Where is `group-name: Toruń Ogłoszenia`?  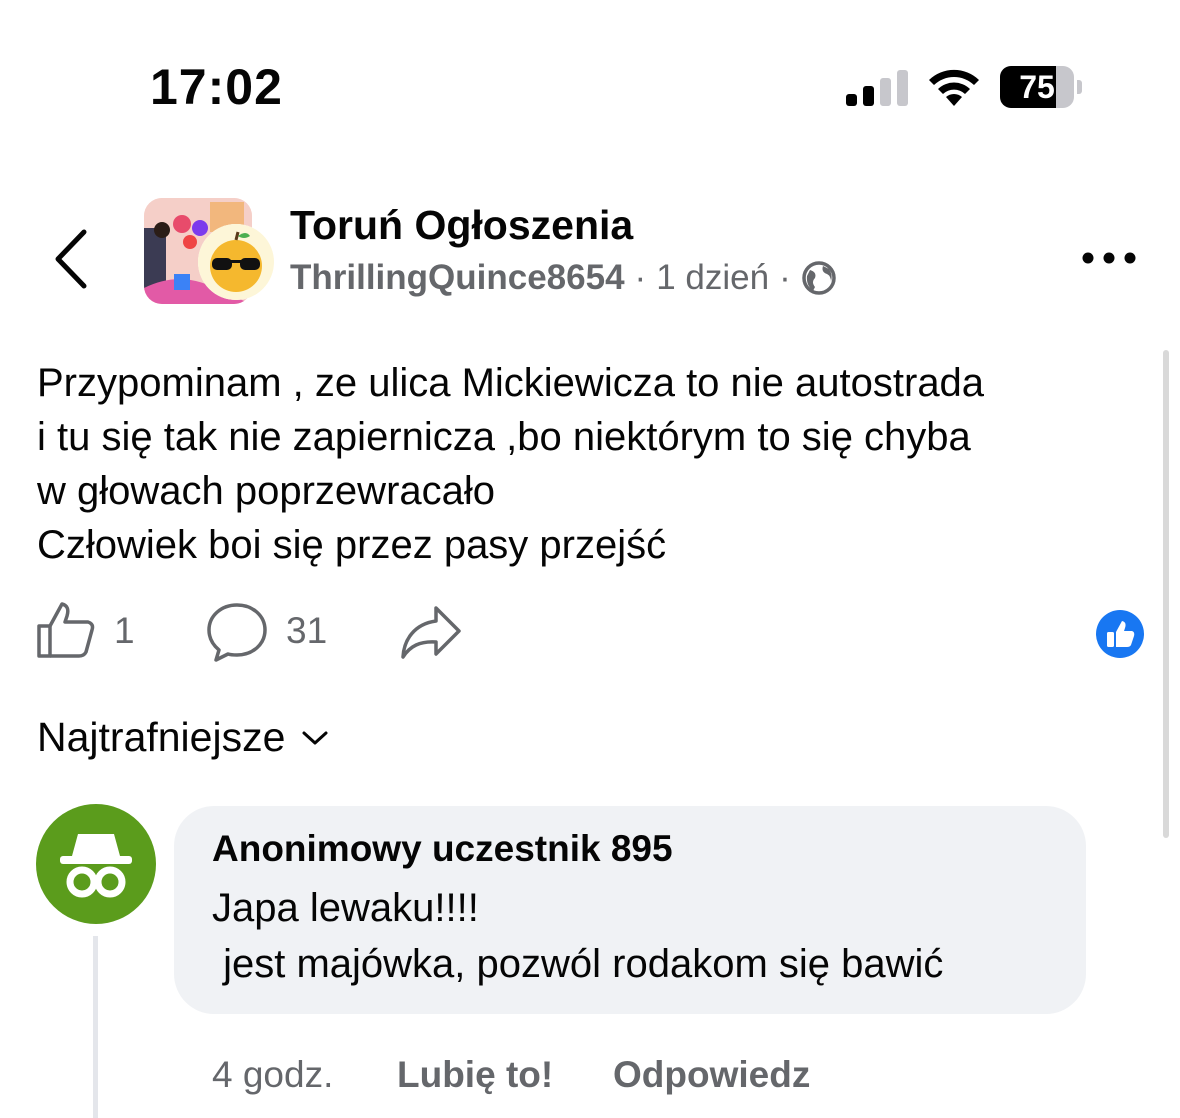
group-name: Toruń Ogłoszenia is located at coordinates (461, 225).